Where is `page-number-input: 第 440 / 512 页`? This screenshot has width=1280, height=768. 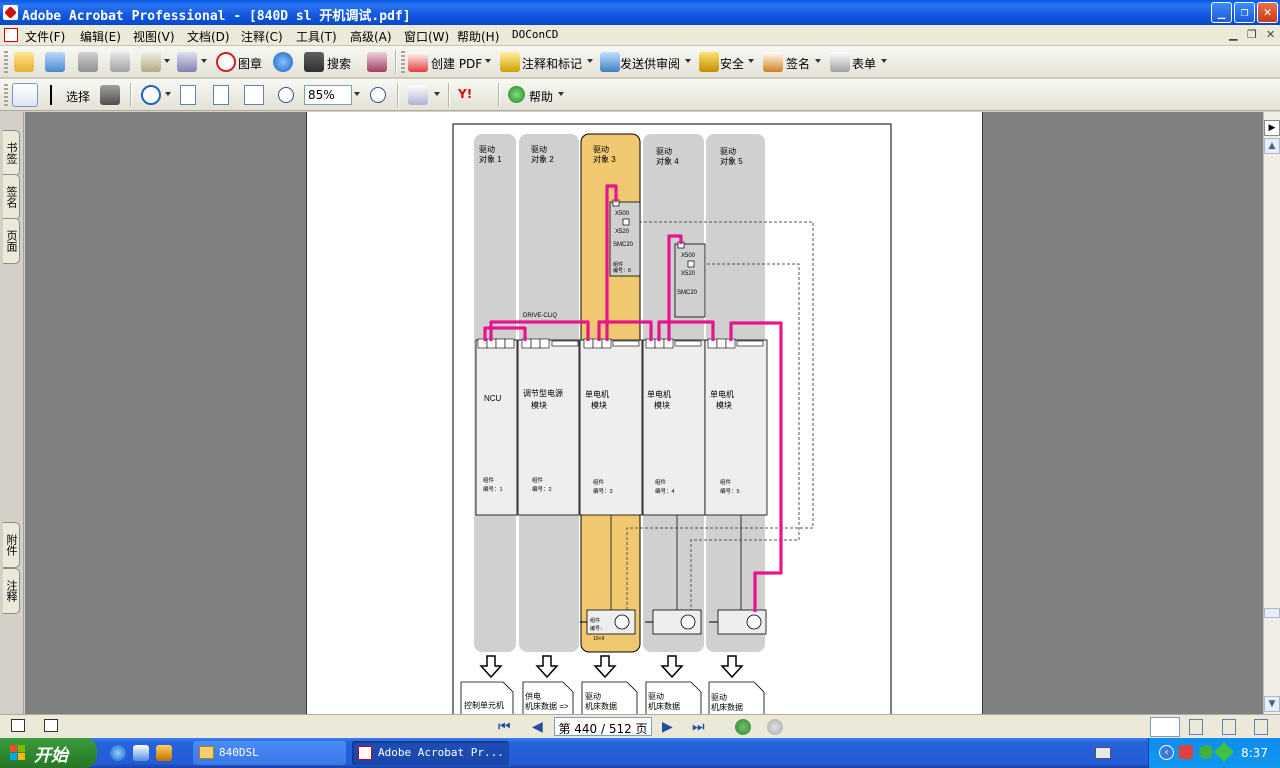
page-number-input: 第 440 / 512 页 is located at coordinates (603, 726).